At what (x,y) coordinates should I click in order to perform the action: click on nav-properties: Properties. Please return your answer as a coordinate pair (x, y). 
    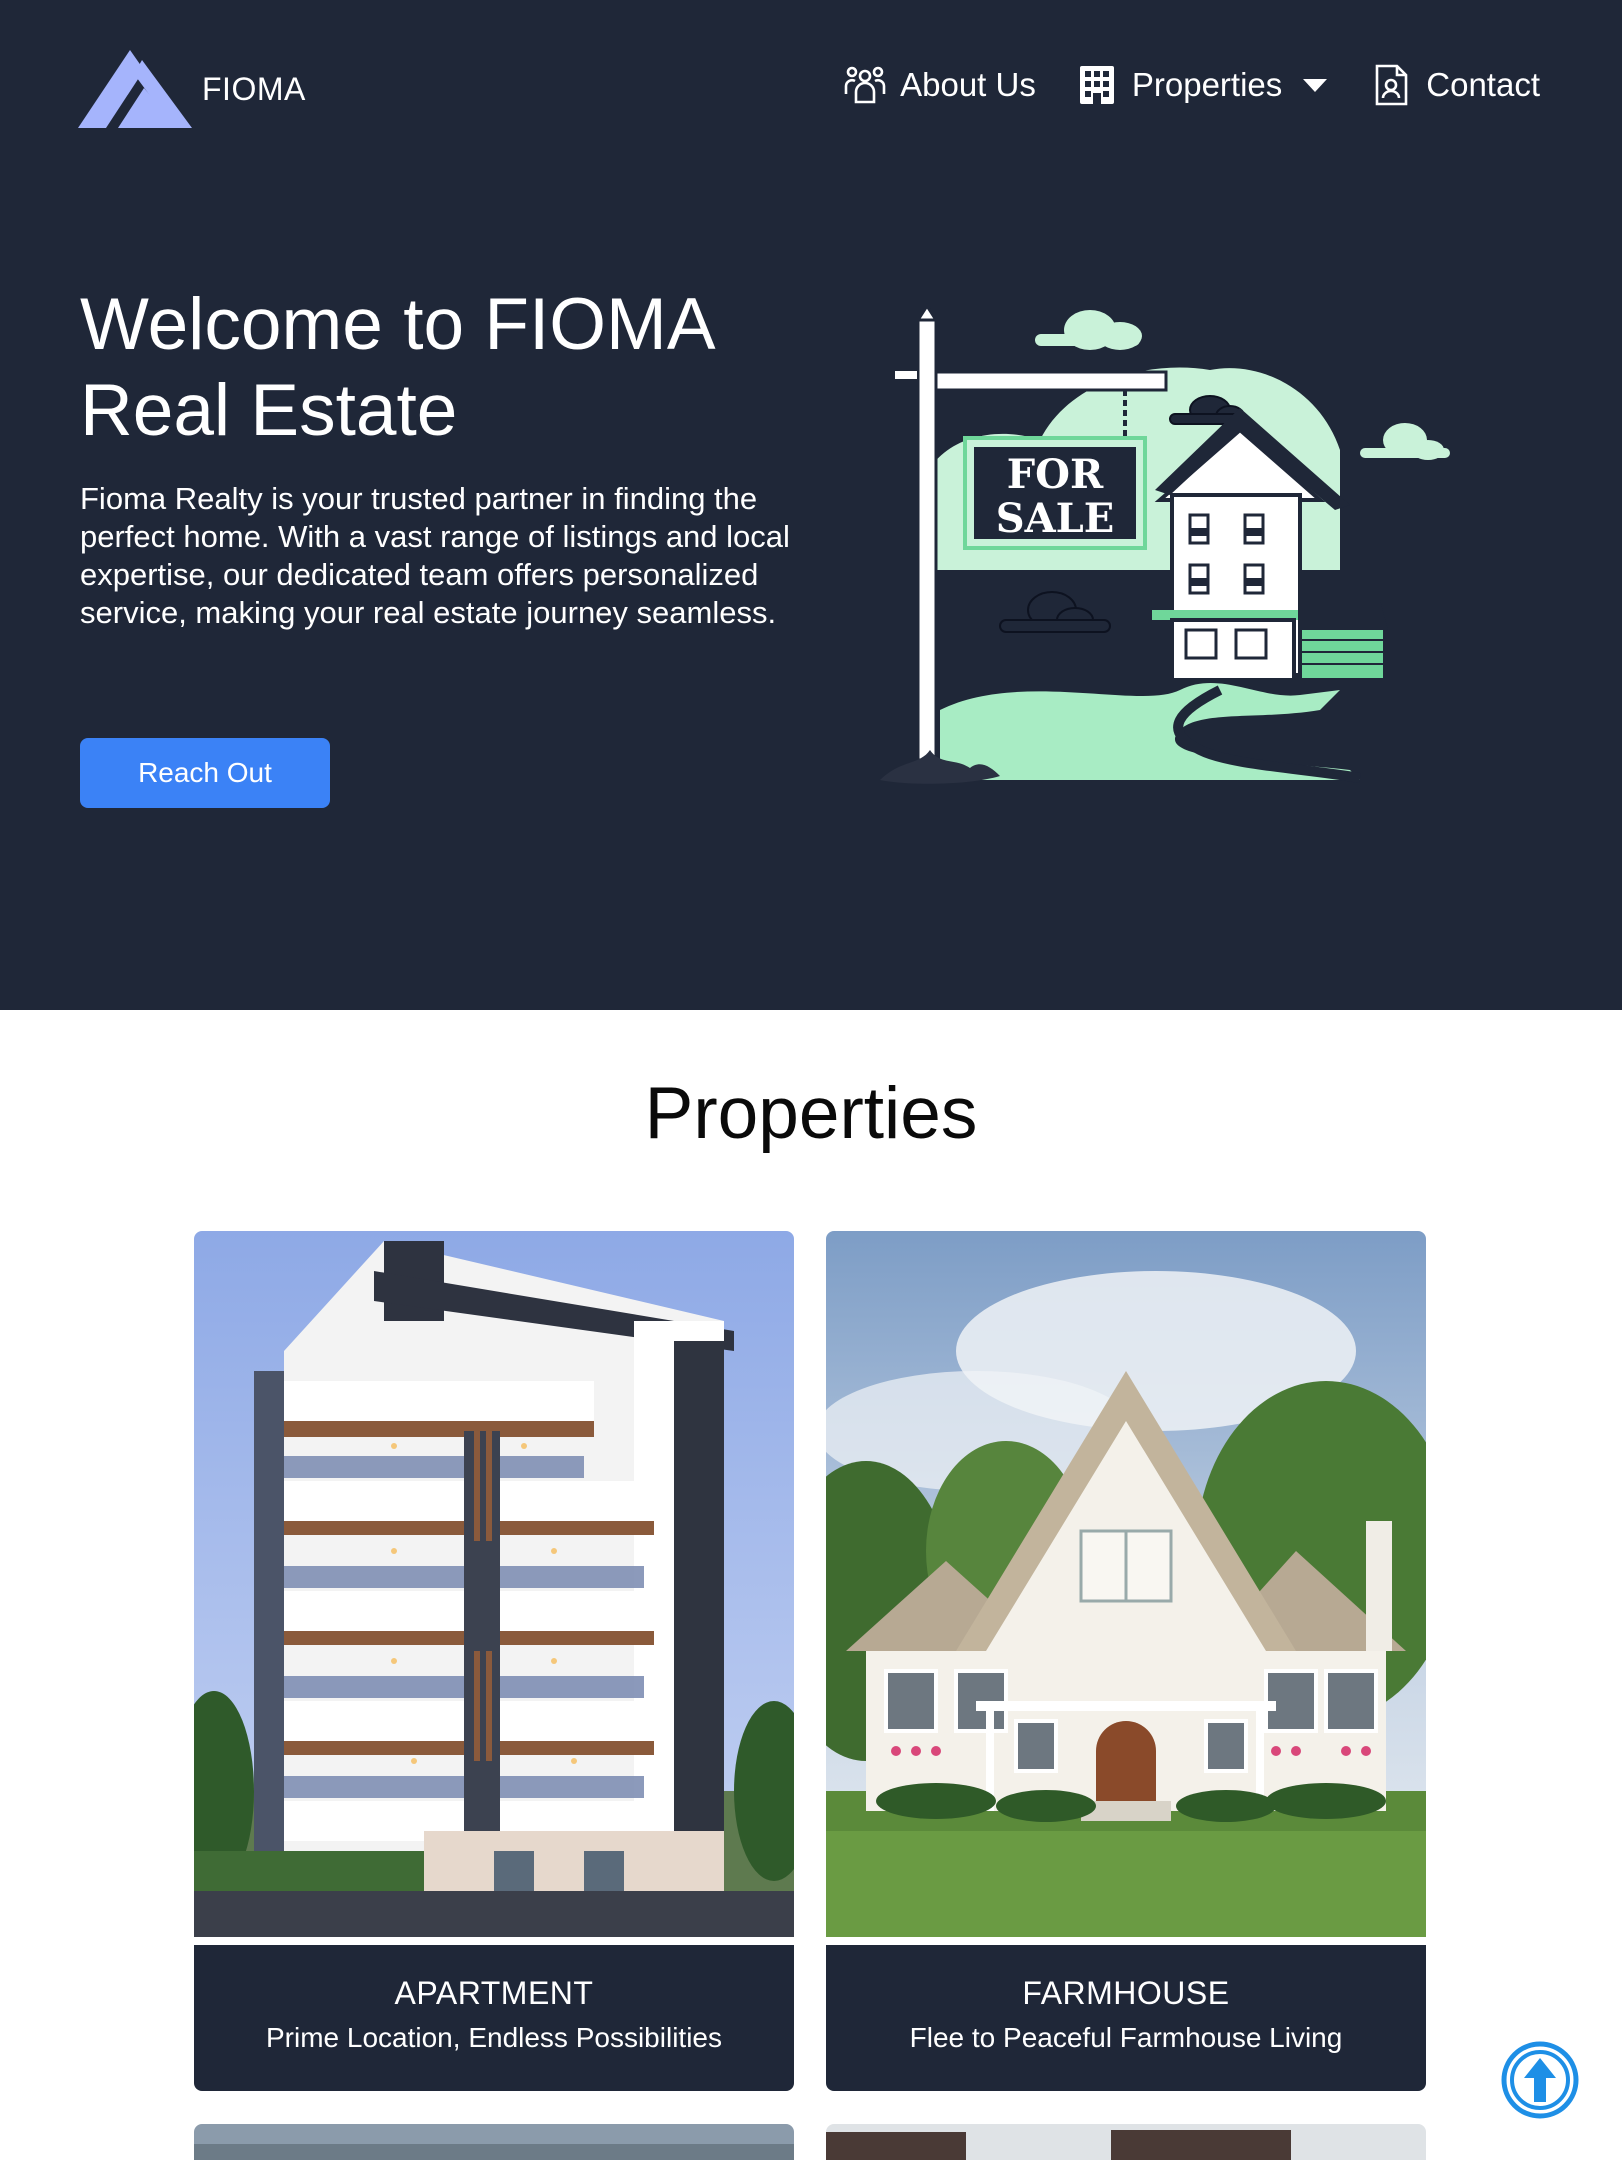
    Looking at the image, I should click on (1202, 85).